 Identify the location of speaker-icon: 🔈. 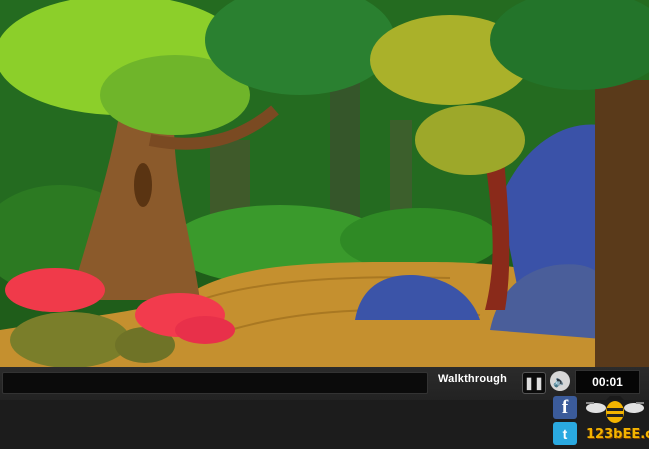
(560, 381).